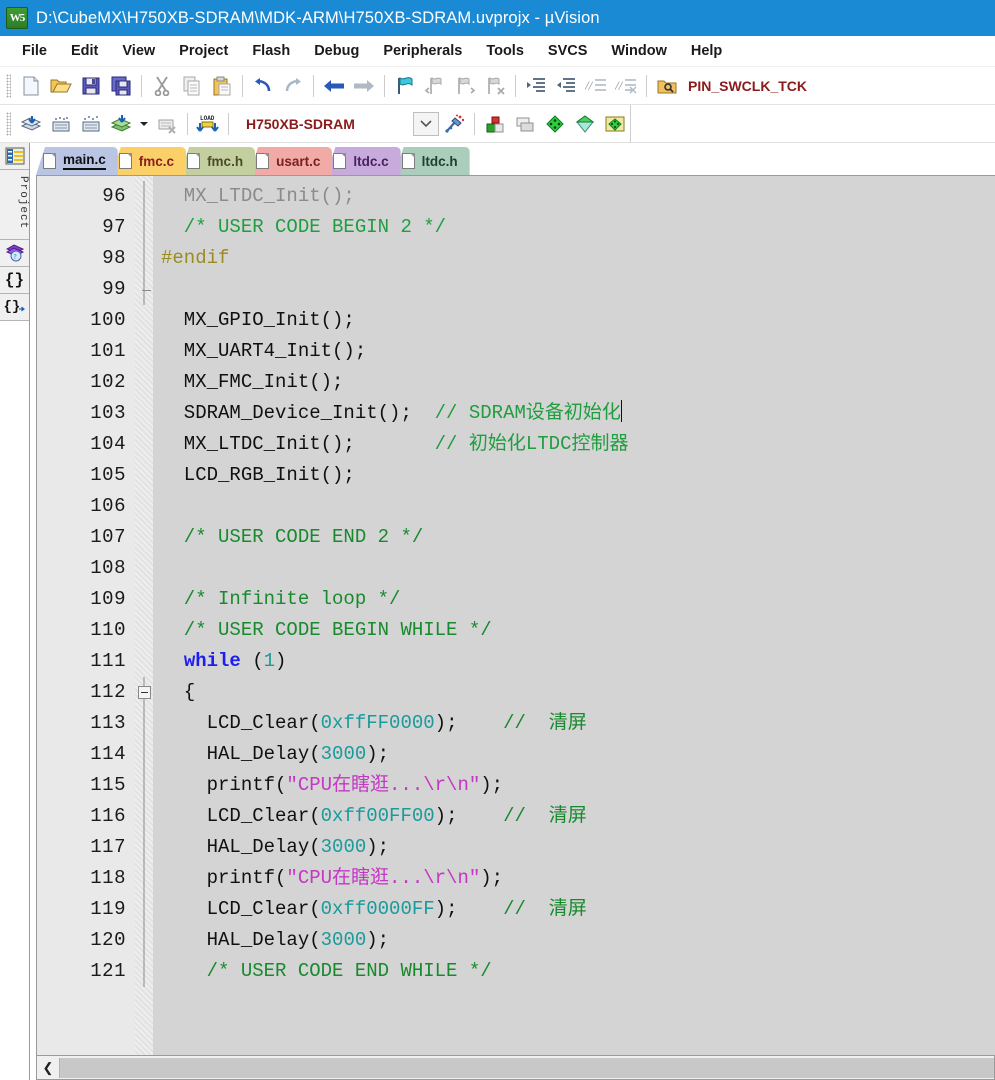 This screenshot has height=1080, width=995. I want to click on batch-build-icon, so click(121, 124).